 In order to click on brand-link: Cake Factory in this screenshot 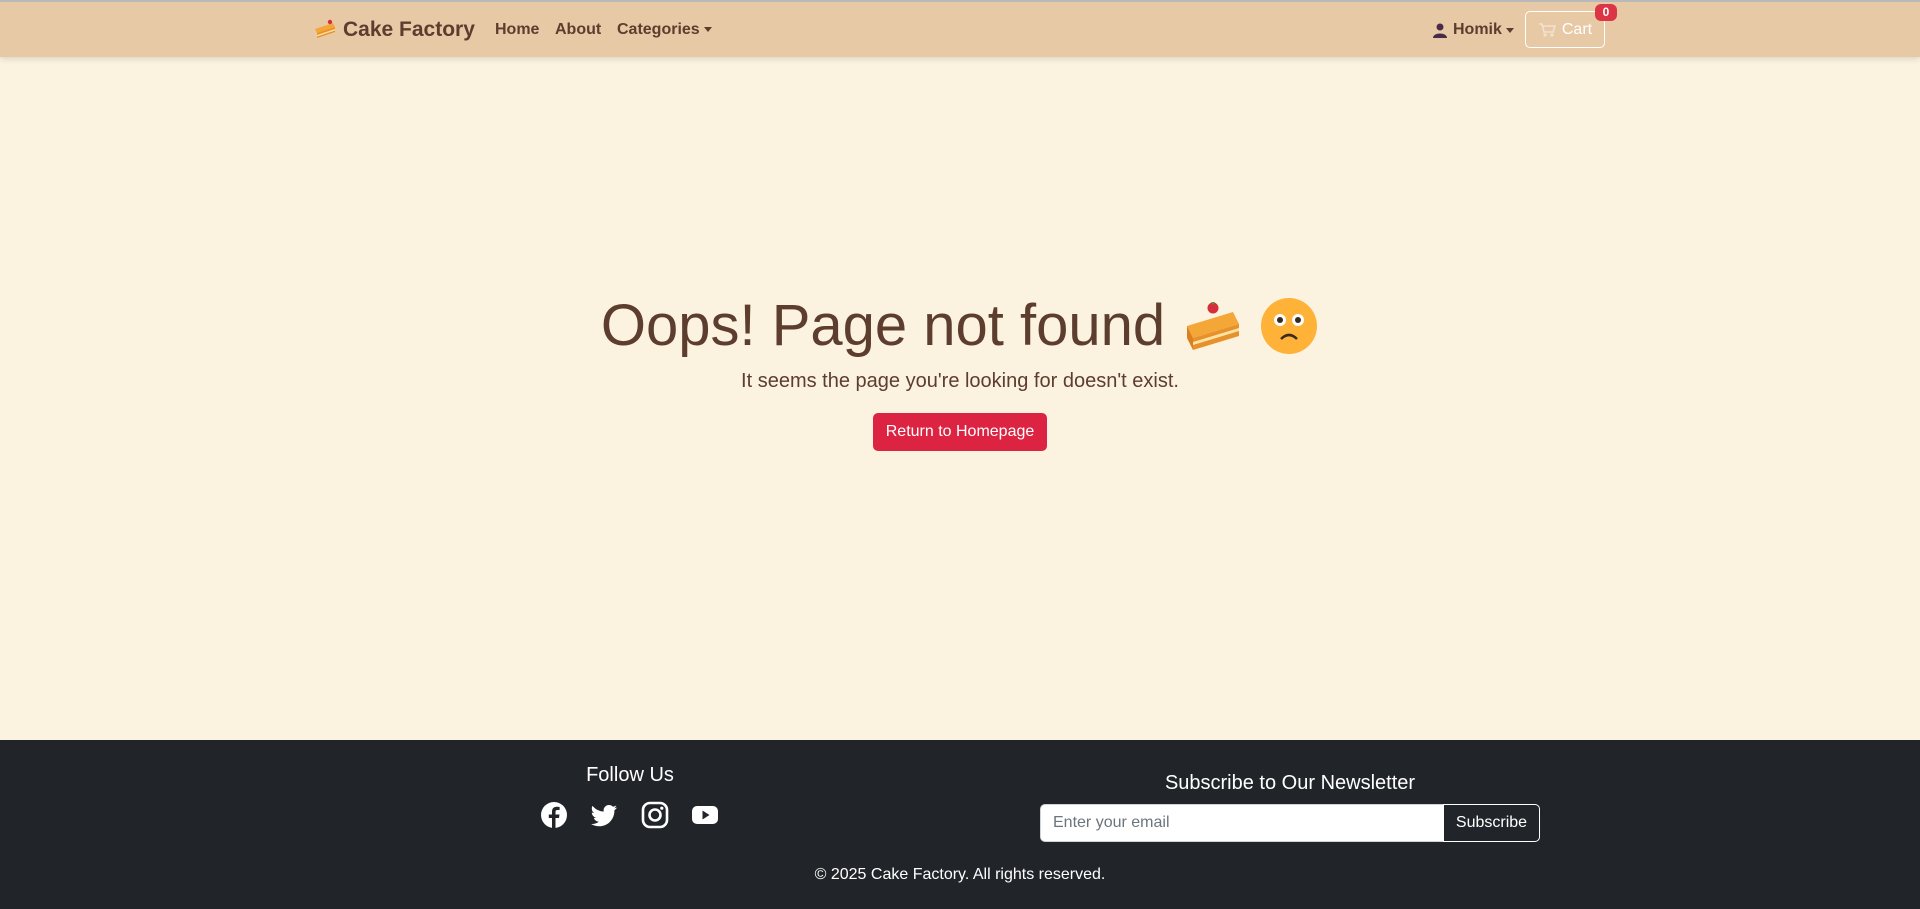, I will do `click(394, 30)`.